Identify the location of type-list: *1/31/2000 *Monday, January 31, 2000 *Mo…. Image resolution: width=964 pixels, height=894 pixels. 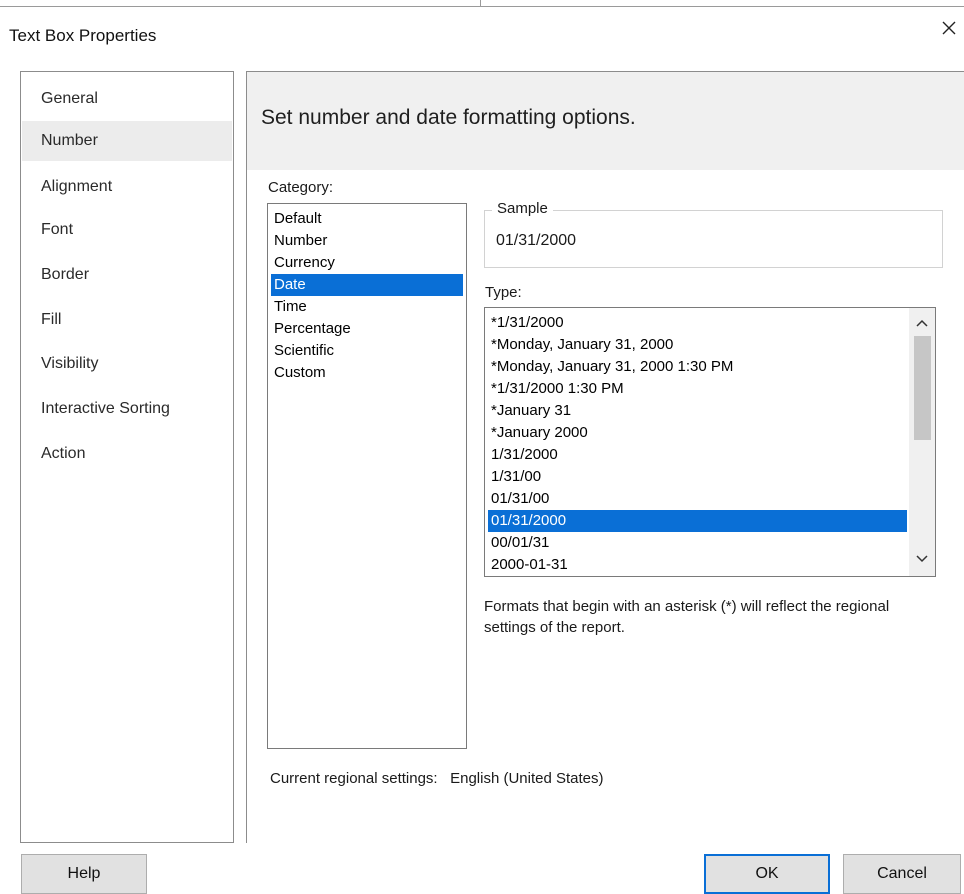
(710, 442).